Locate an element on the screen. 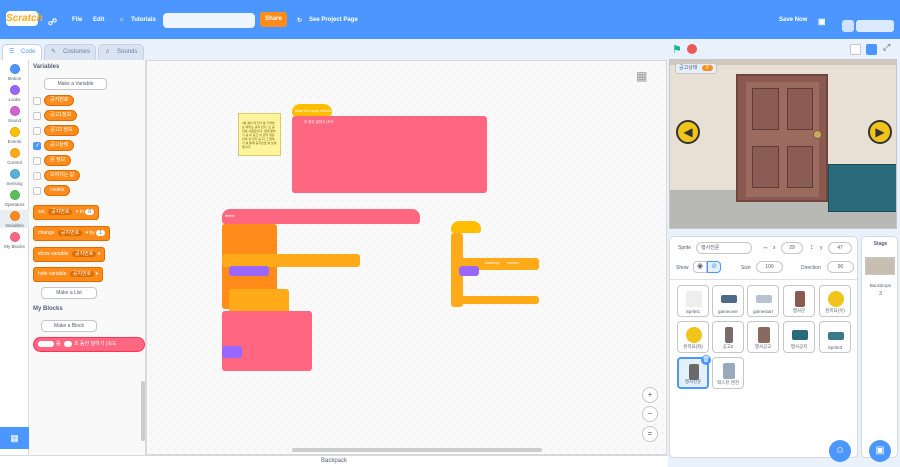  folder-icon: ▣ is located at coordinates (822, 21).